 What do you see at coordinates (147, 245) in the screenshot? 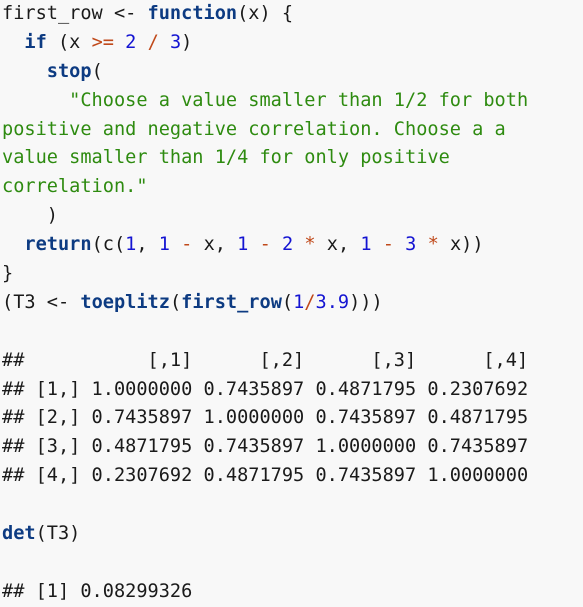
I see `code-token: ,` at bounding box center [147, 245].